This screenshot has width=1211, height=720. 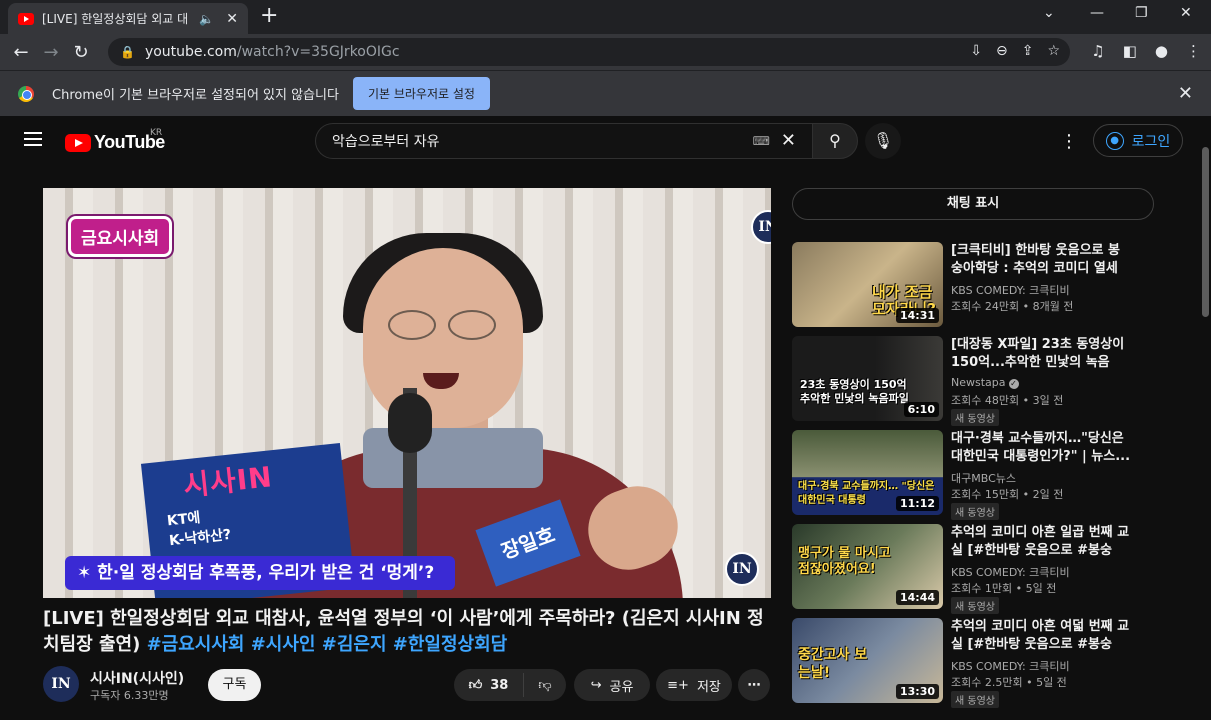 I want to click on video-caption: ✶ 한·일 정상회담 후폭풍, 우리가 받은 건 ‘멍게’?, so click(x=260, y=573).